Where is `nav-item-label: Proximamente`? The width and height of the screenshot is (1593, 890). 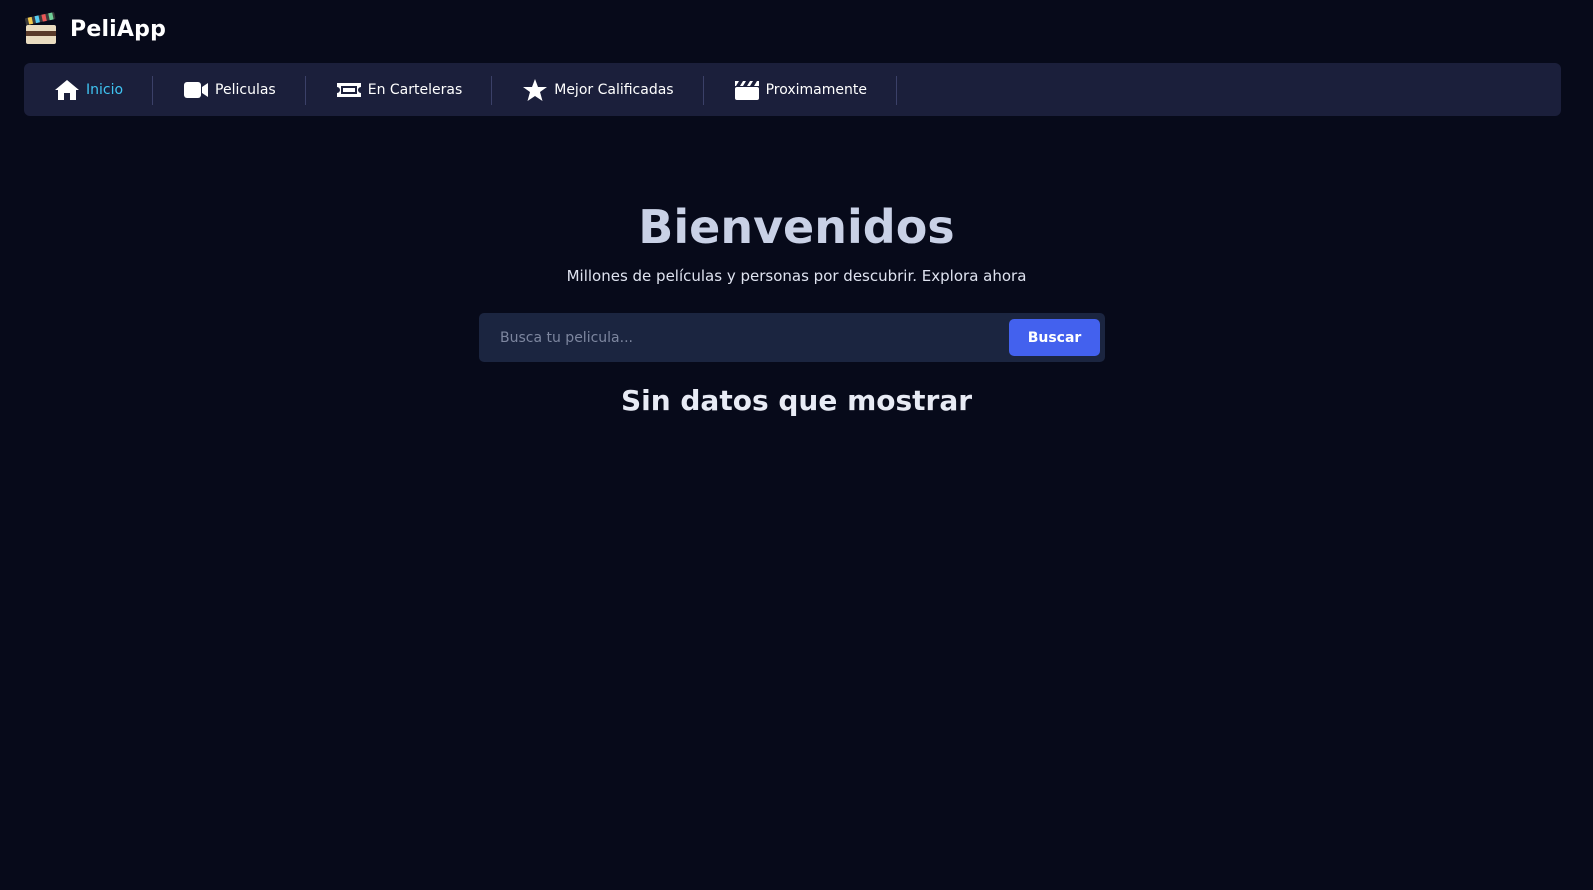
nav-item-label: Proximamente is located at coordinates (816, 89).